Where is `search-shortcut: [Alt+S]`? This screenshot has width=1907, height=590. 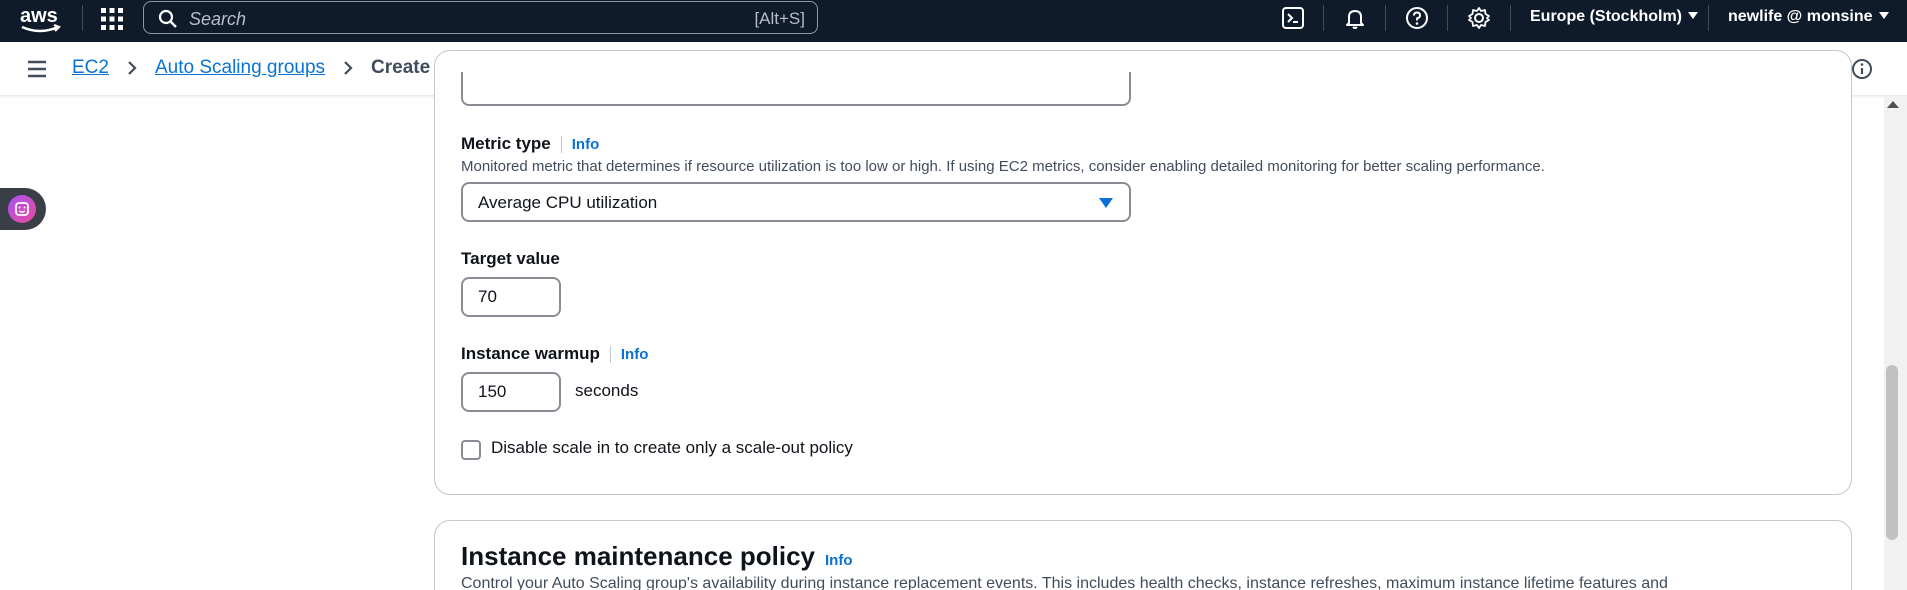
search-shortcut: [Alt+S] is located at coordinates (779, 18).